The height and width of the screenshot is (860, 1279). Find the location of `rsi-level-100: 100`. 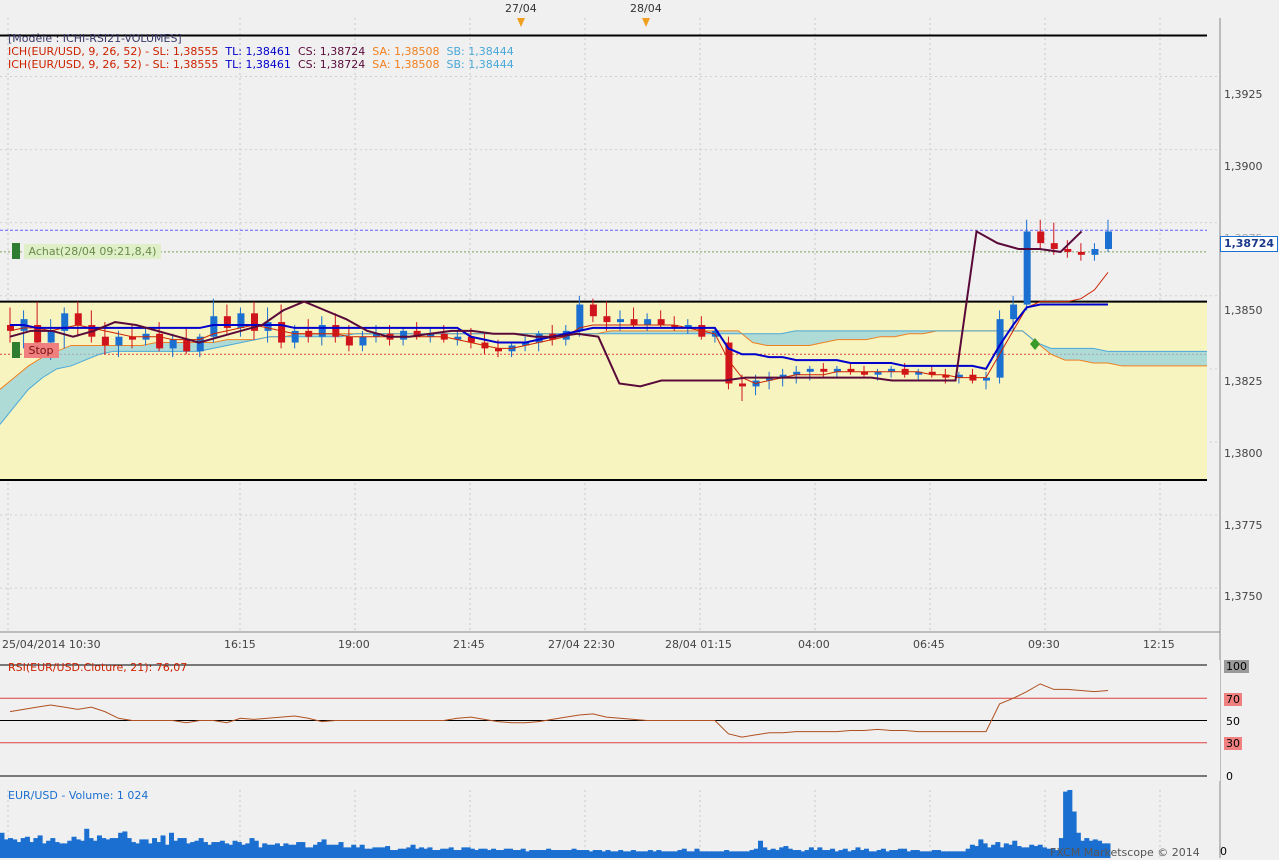

rsi-level-100: 100 is located at coordinates (1236, 666).